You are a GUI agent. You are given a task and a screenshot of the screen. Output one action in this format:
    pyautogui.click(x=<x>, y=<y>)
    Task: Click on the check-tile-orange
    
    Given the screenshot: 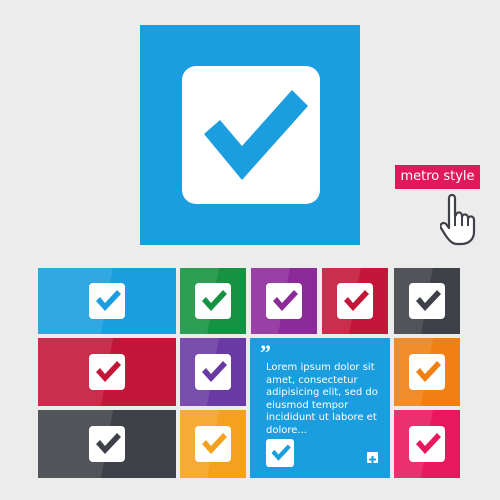 What is the action you would take?
    pyautogui.click(x=427, y=372)
    